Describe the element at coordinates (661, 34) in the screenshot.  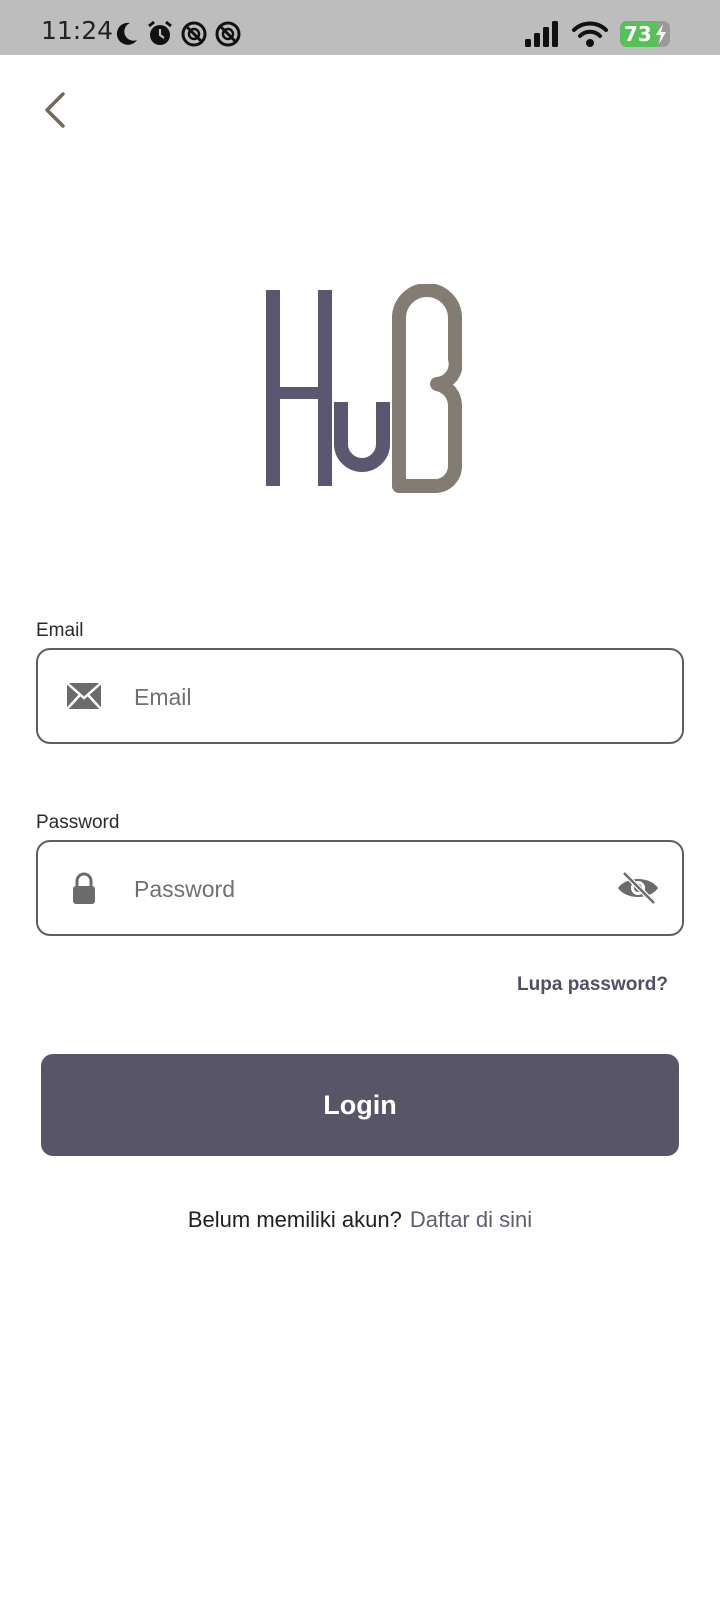
I see `charging-bolt-icon` at that location.